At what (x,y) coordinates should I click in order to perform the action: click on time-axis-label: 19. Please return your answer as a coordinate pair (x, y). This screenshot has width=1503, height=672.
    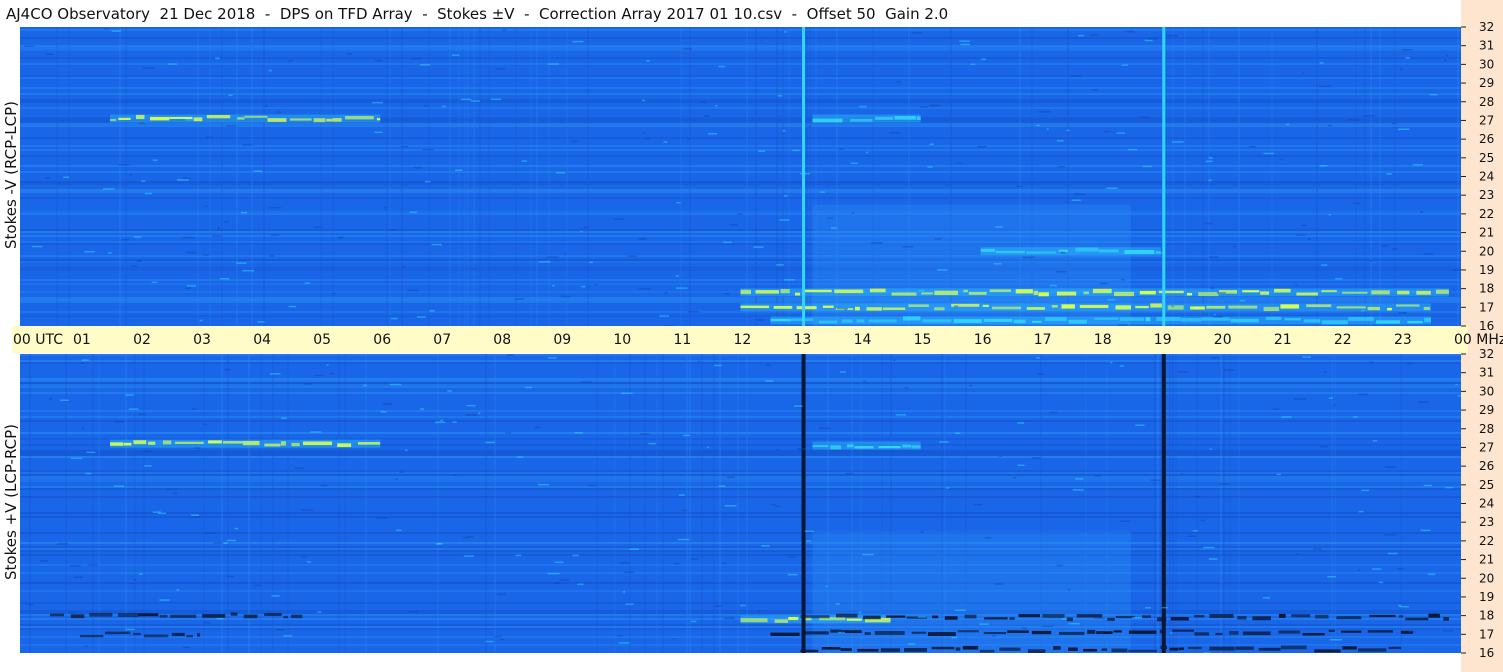
    Looking at the image, I should click on (1163, 340).